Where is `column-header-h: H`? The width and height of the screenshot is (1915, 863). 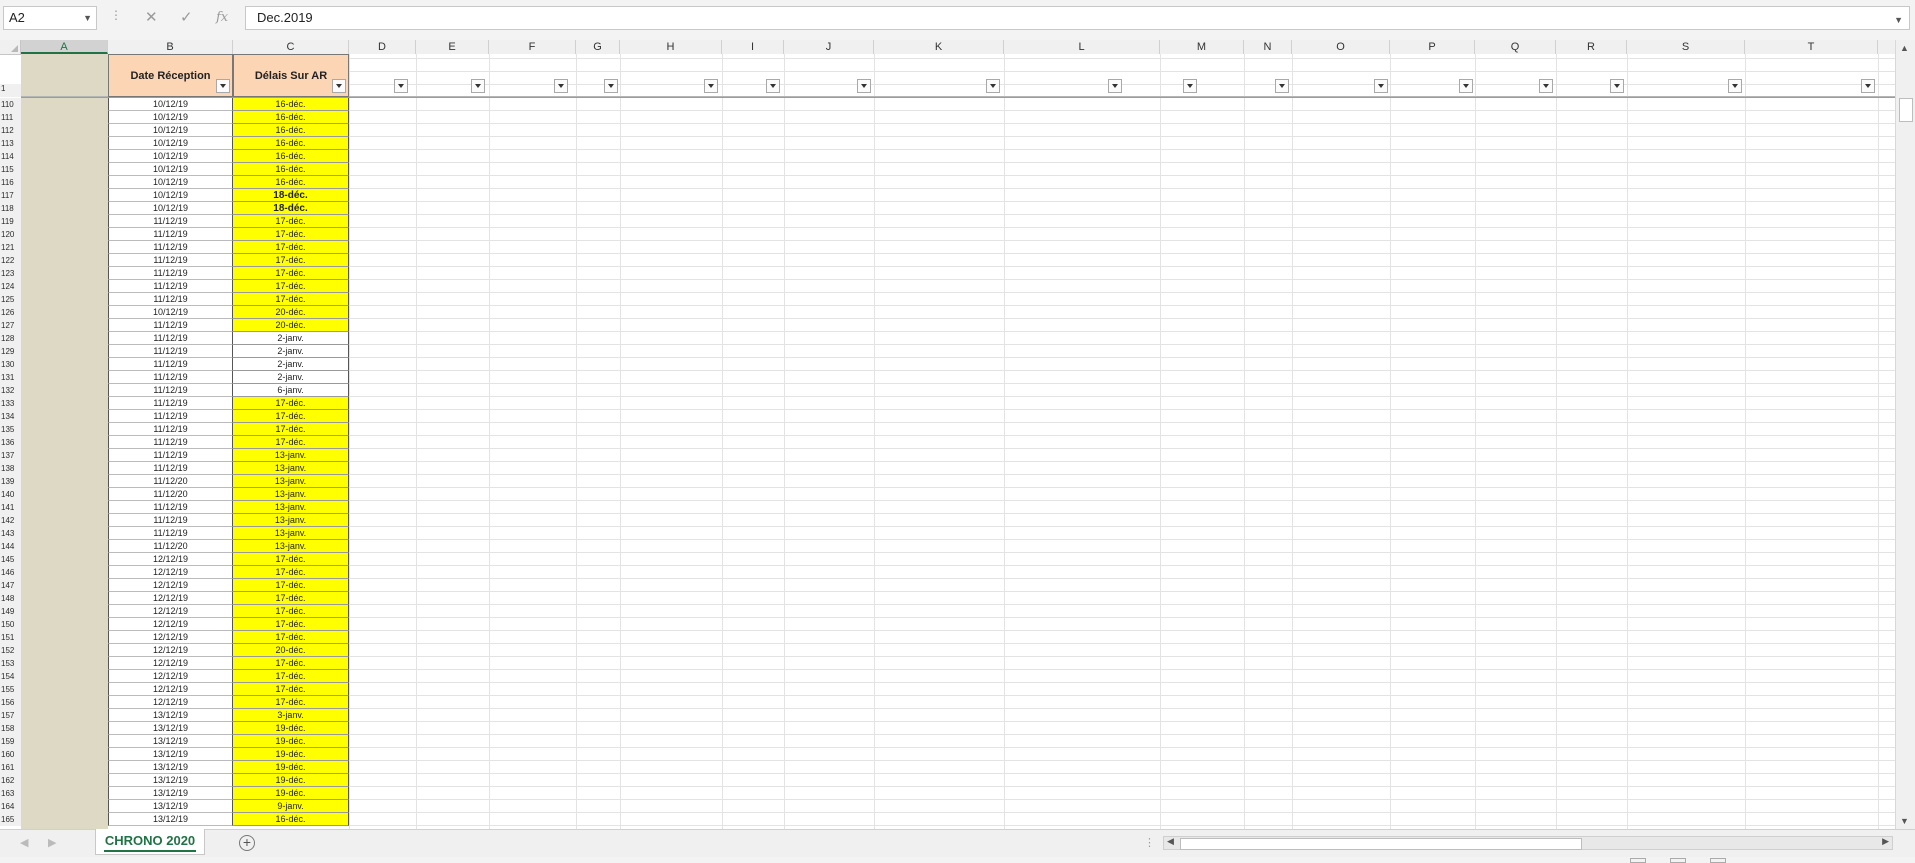
column-header-h: H is located at coordinates (671, 47).